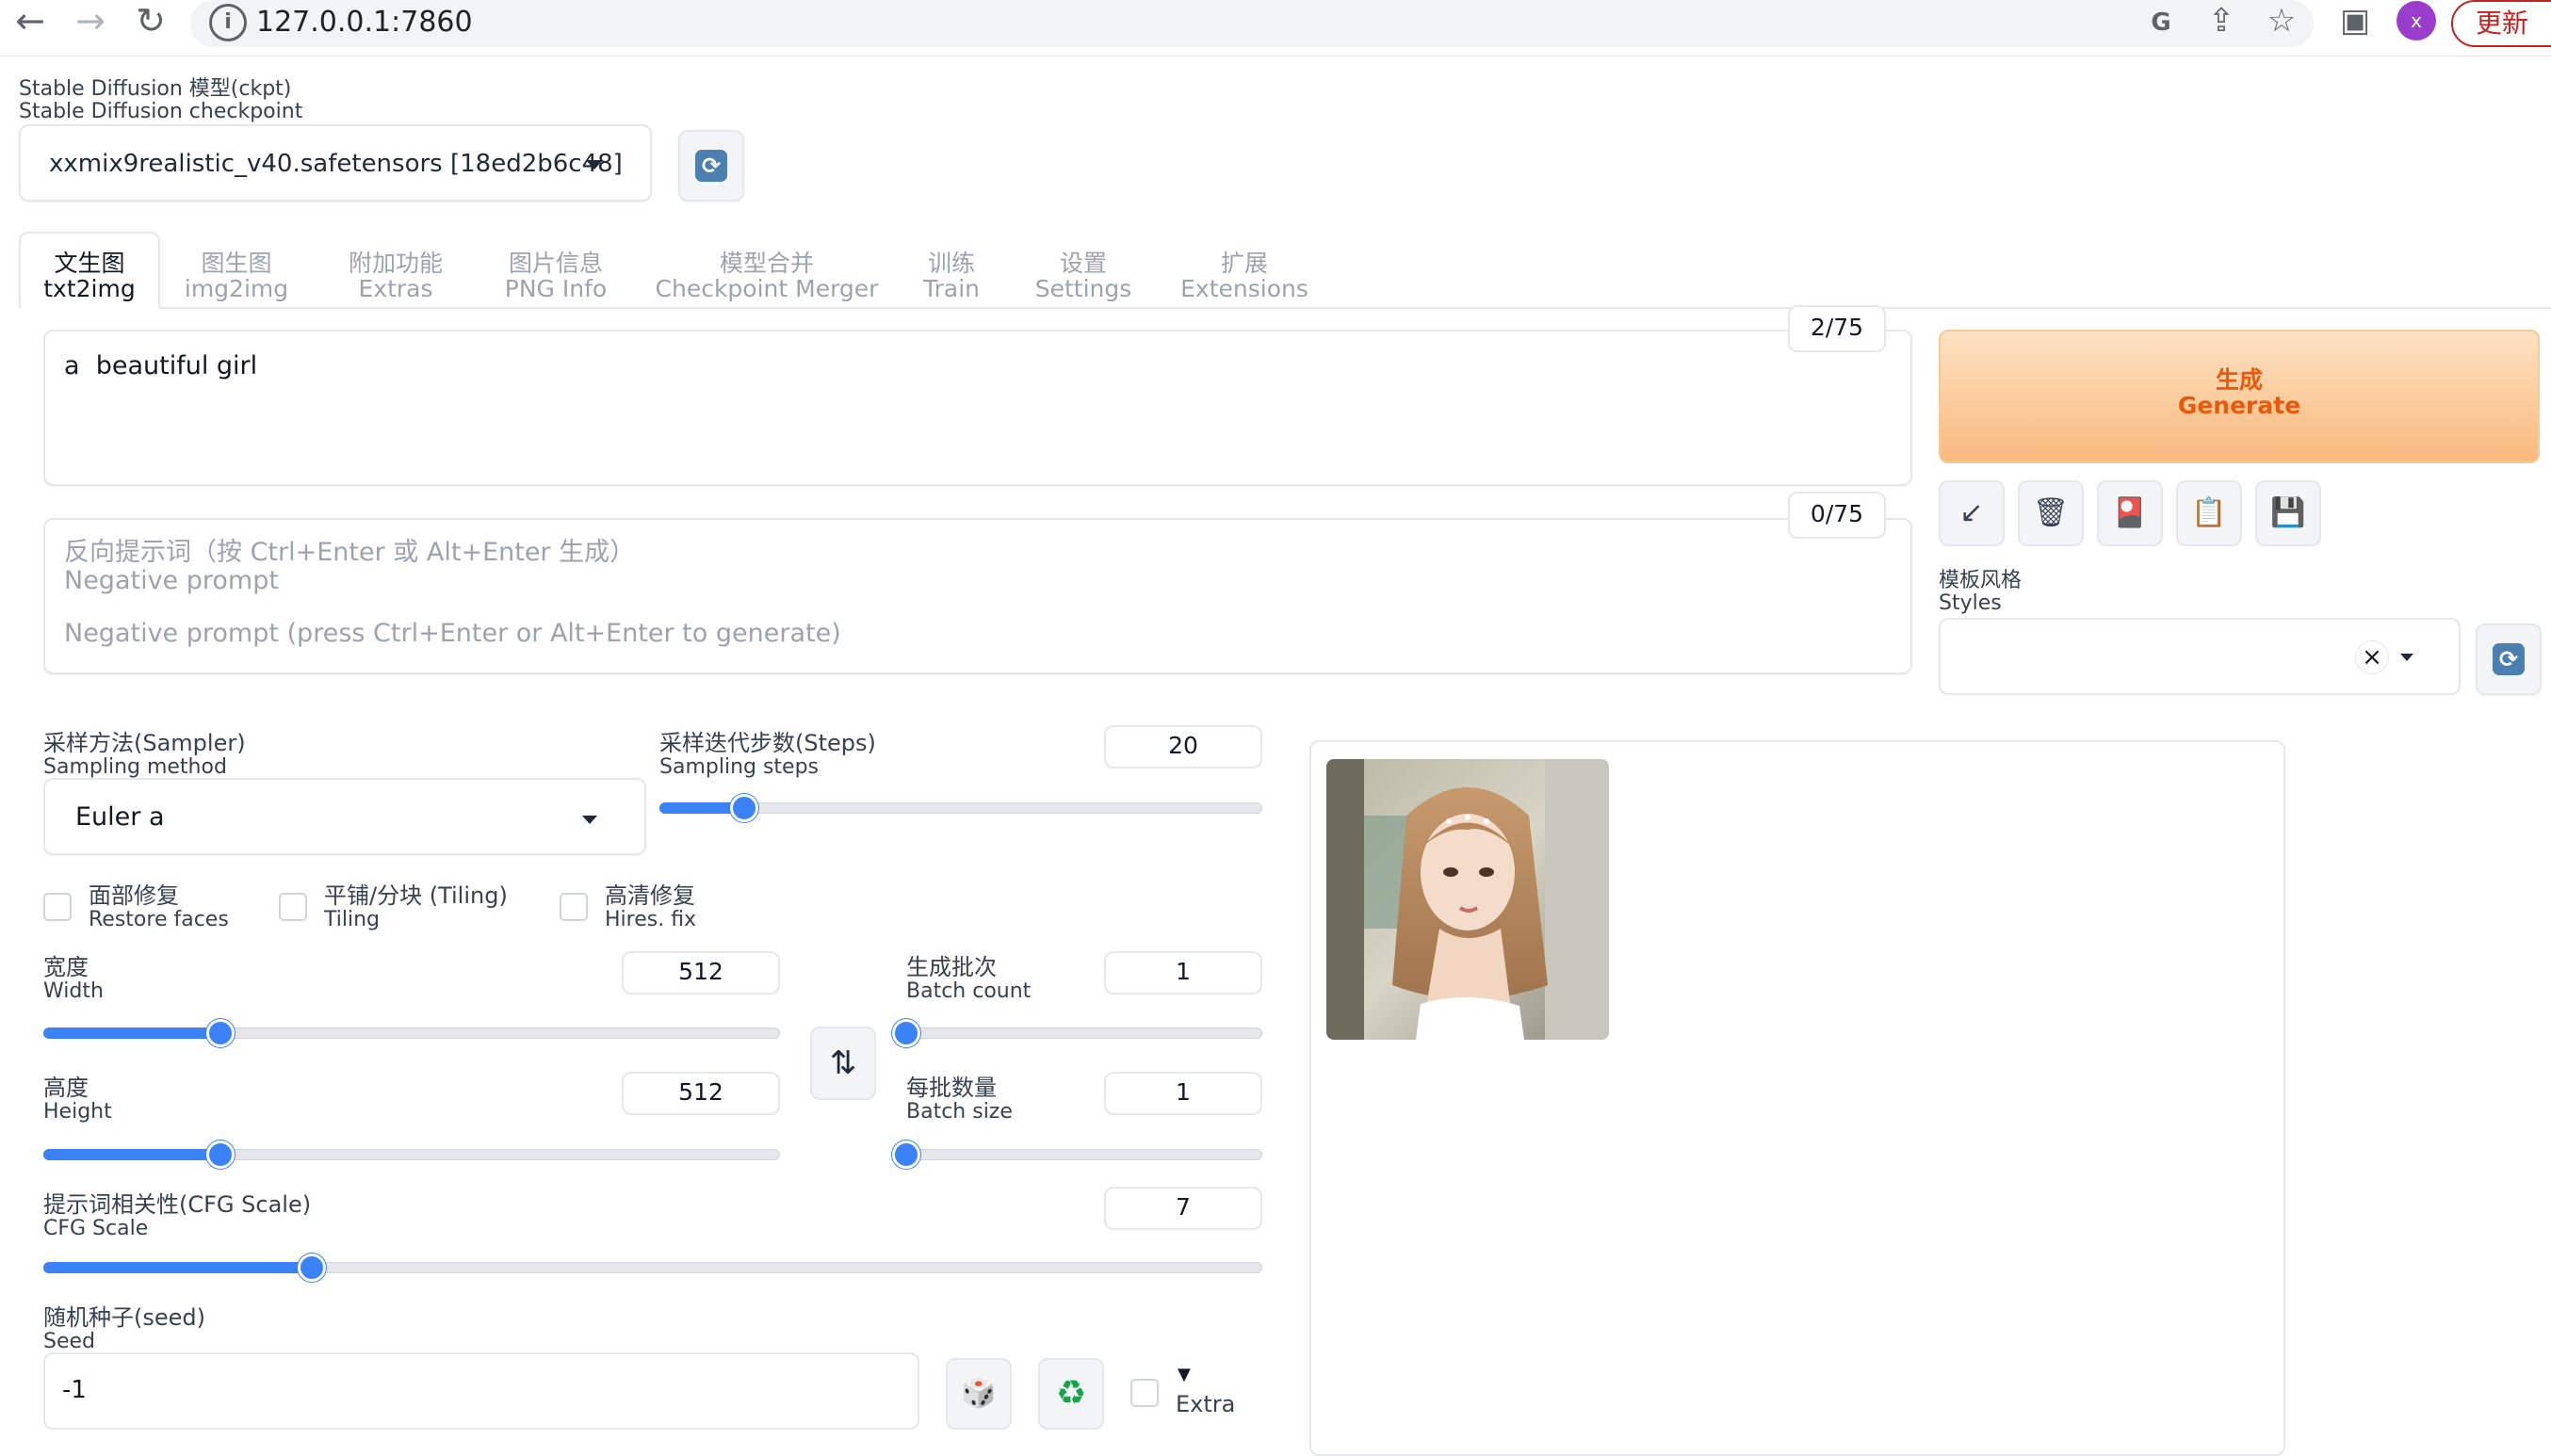 The width and height of the screenshot is (2551, 1456). Describe the element at coordinates (2355, 20) in the screenshot. I see `sidebar-icon: ▣` at that location.